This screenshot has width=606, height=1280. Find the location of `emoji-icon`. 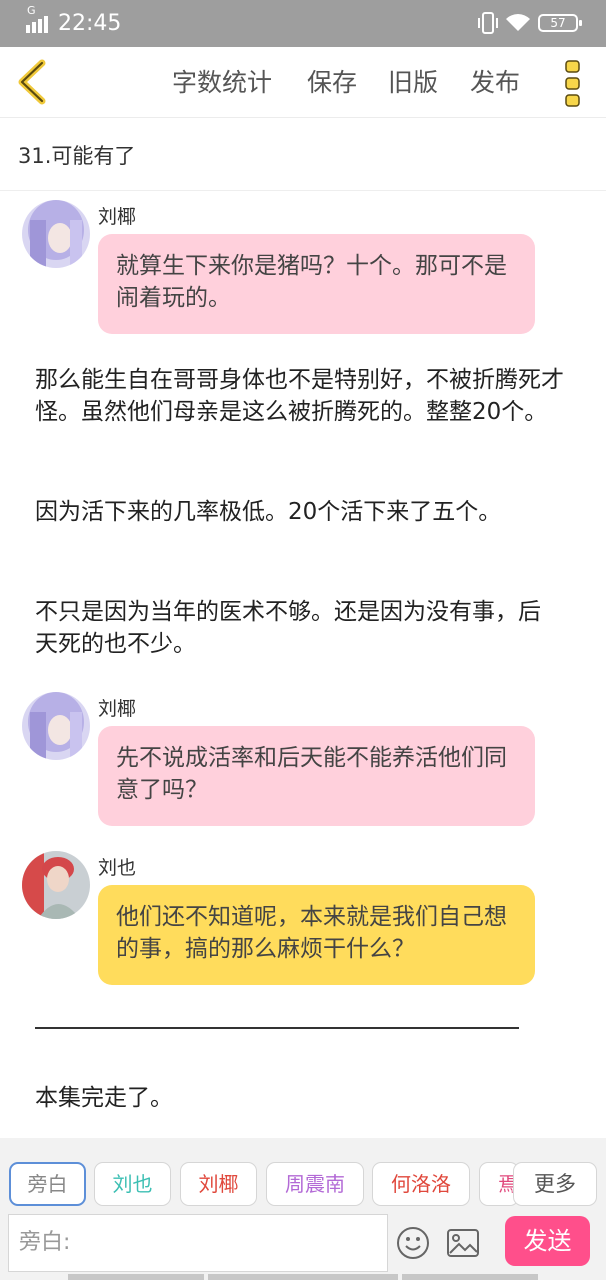

emoji-icon is located at coordinates (413, 1243).